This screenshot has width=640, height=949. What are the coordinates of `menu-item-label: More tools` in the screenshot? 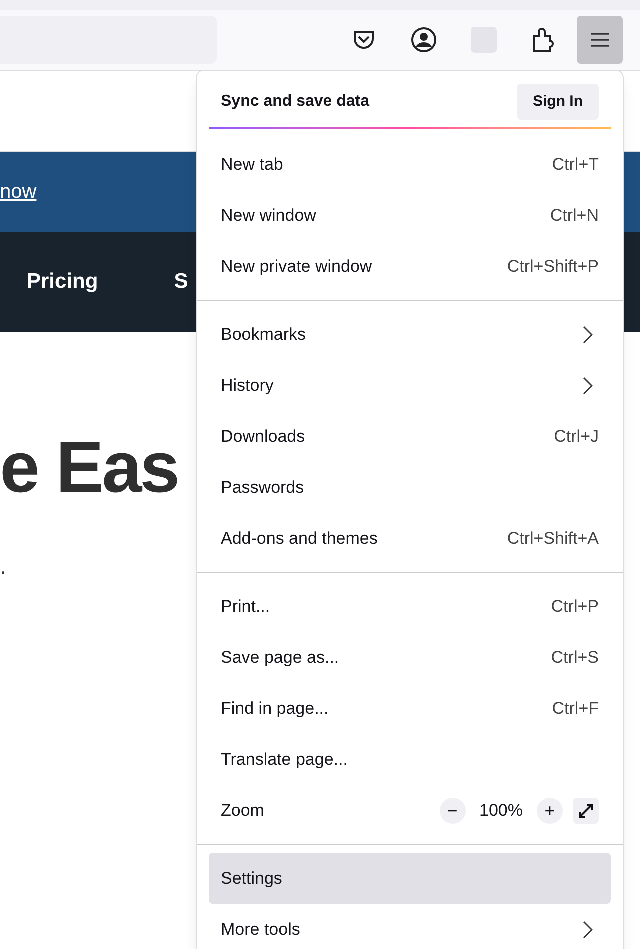 It's located at (260, 929).